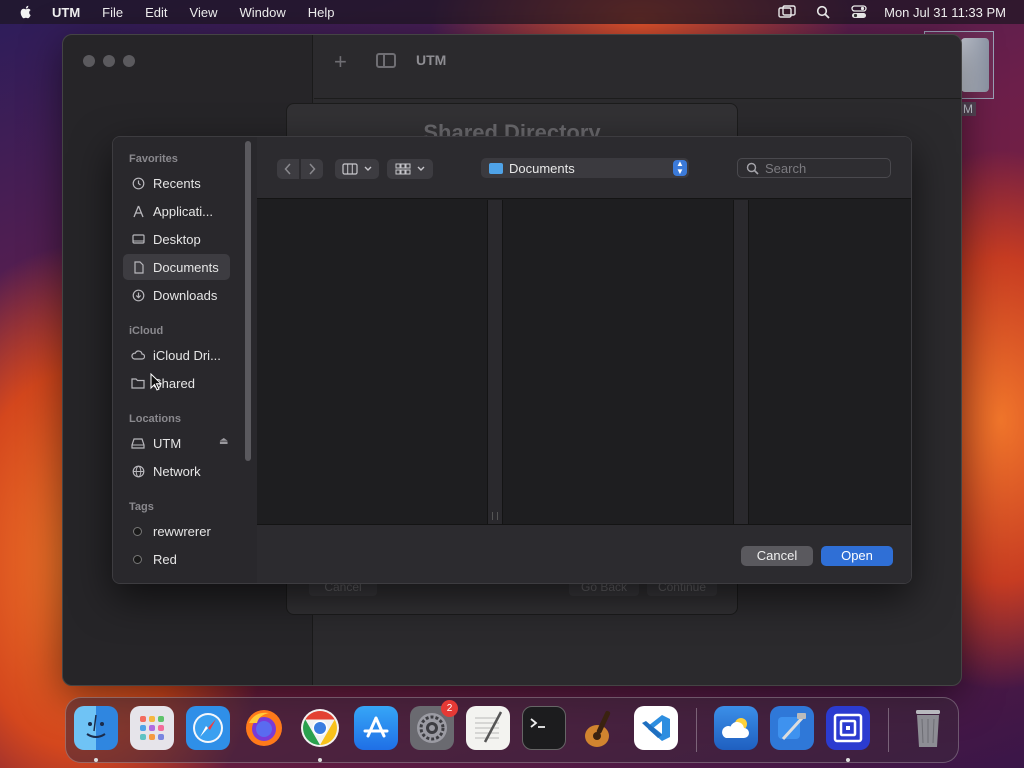  What do you see at coordinates (449, 708) in the screenshot?
I see `notification-badge: 2` at bounding box center [449, 708].